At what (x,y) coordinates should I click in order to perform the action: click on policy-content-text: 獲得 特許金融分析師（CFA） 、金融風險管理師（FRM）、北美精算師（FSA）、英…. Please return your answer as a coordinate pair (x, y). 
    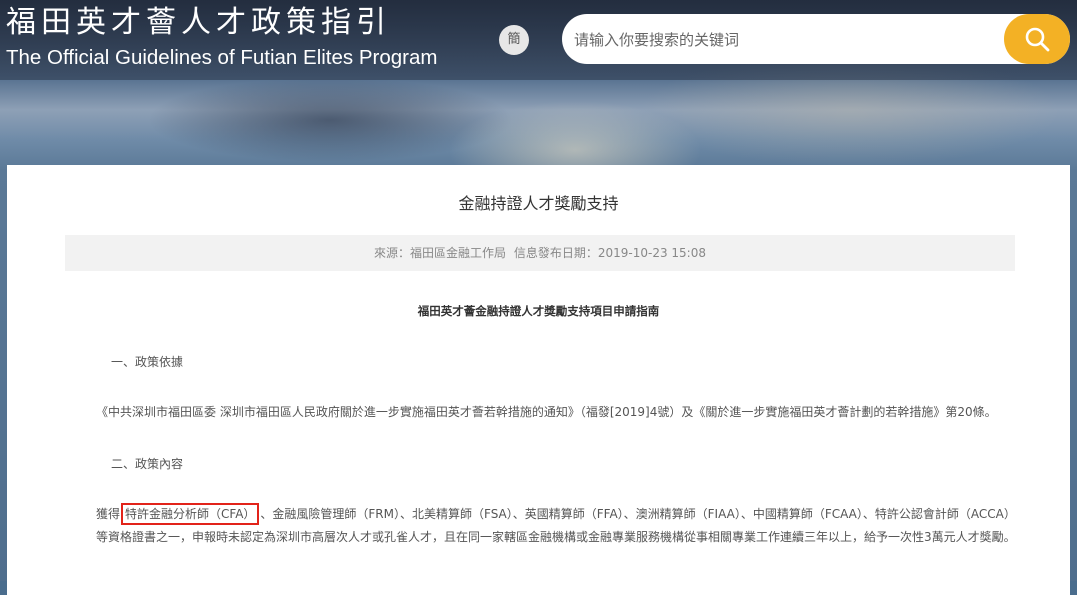
    Looking at the image, I should click on (556, 526).